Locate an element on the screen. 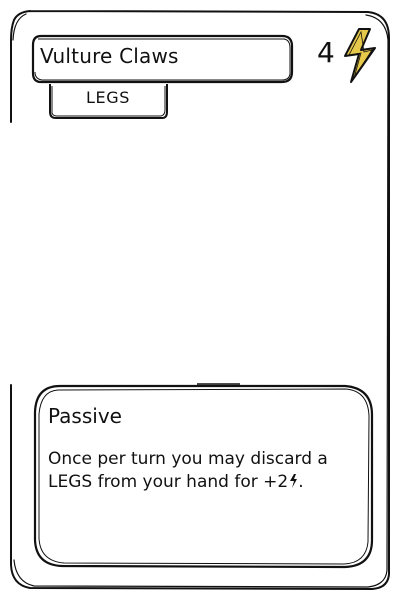 The image size is (400, 600). card-name: Vulture Claws is located at coordinates (109, 56).